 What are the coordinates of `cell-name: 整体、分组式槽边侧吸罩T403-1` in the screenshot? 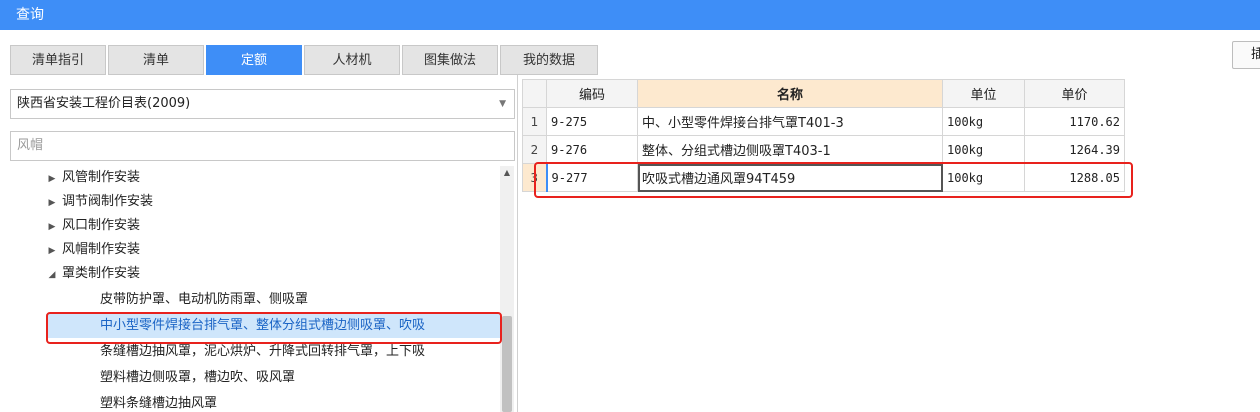 It's located at (790, 149).